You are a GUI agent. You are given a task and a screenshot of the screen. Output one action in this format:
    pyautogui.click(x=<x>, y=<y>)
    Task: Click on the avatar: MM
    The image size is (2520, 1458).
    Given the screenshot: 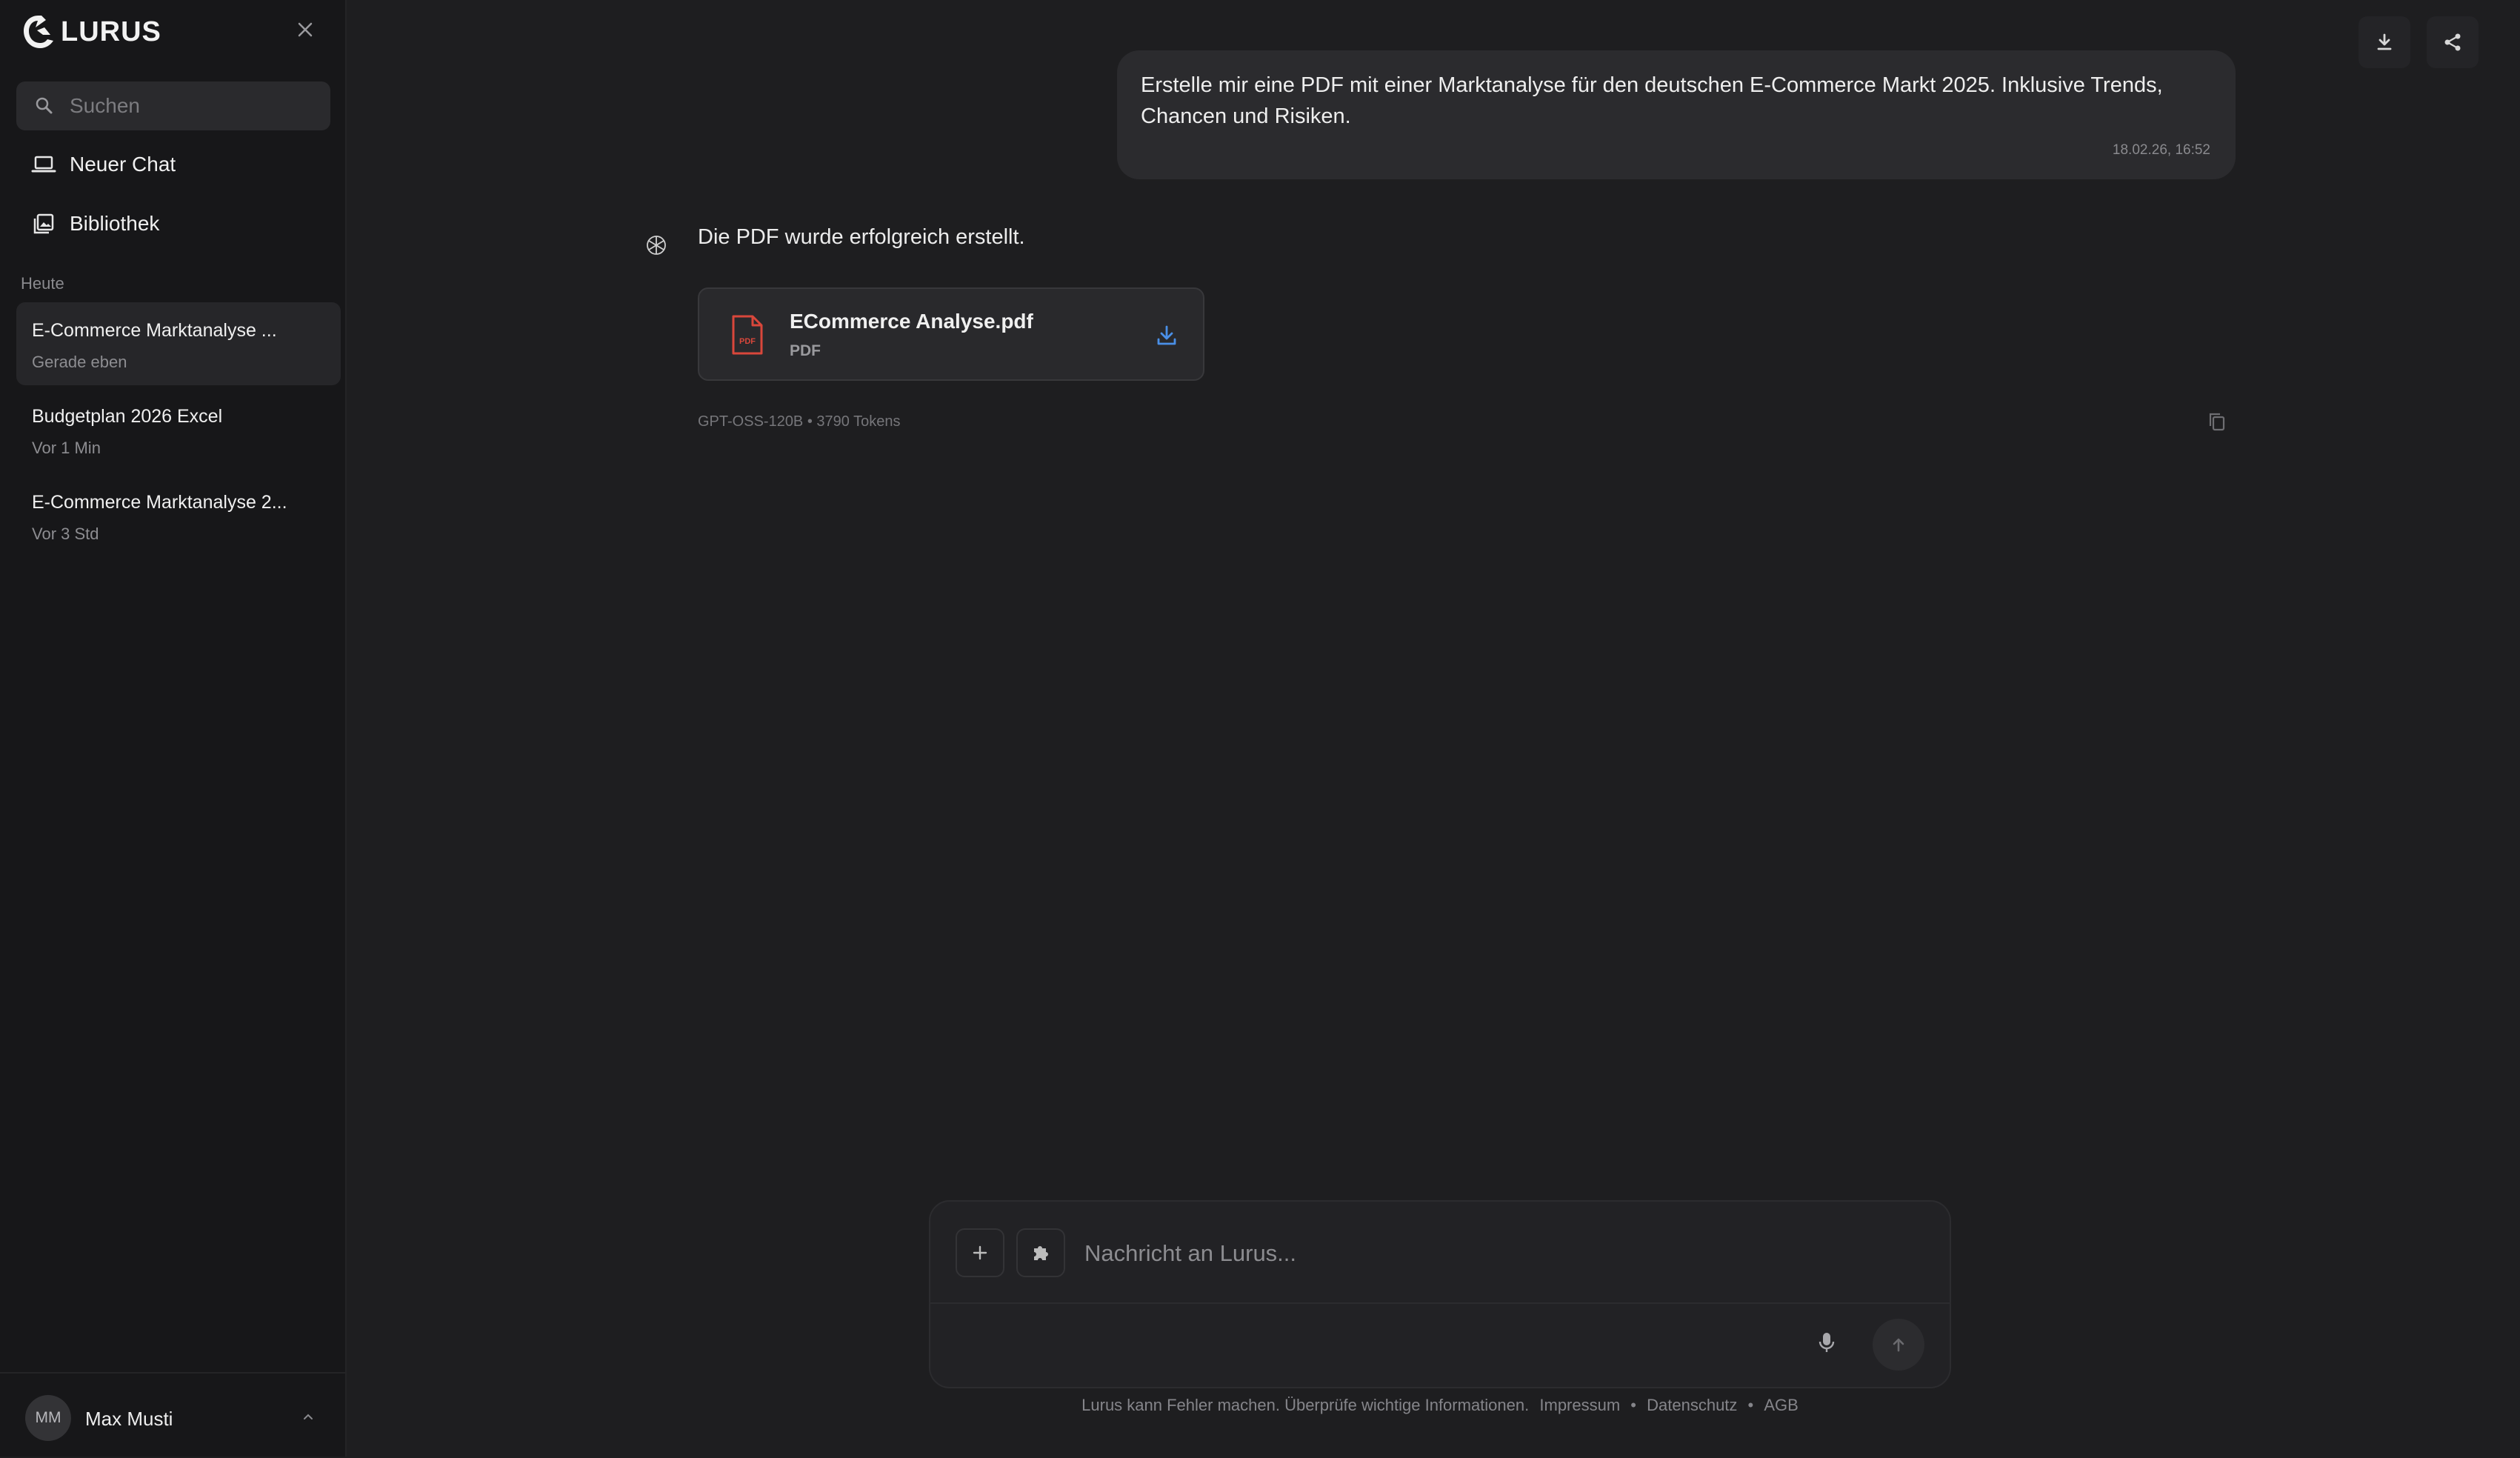 What is the action you would take?
    pyautogui.click(x=48, y=1418)
    